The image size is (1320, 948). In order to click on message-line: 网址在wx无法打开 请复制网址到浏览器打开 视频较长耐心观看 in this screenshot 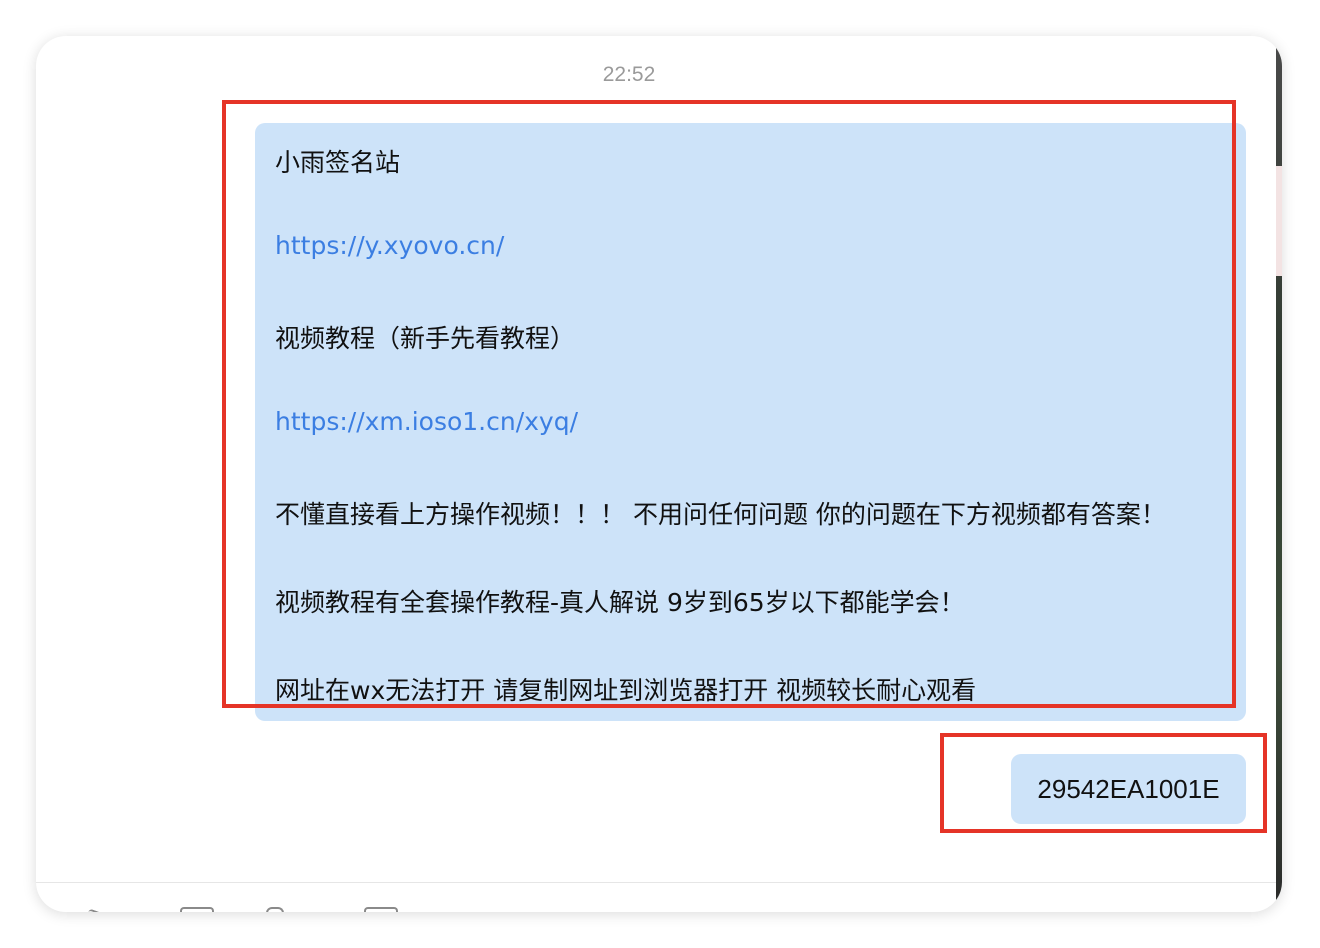, I will do `click(626, 690)`.